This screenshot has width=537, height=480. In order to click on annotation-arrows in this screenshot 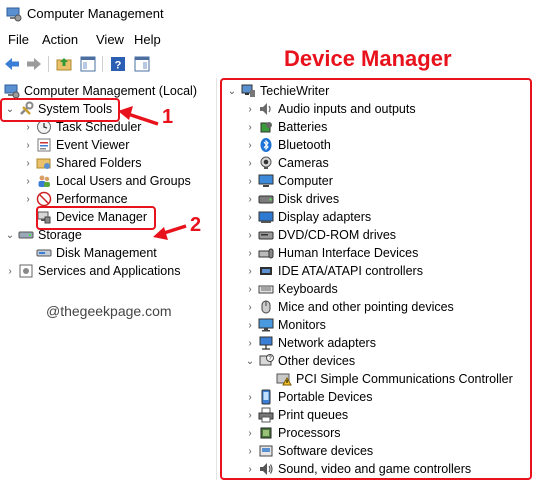, I will do `click(152, 173)`.